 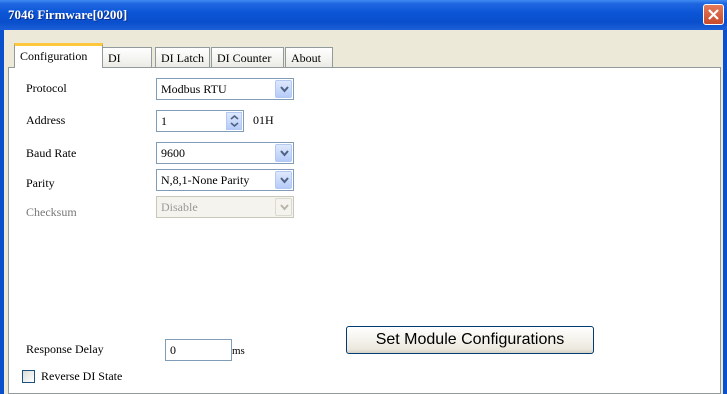 I want to click on up-down-arrows-icon, so click(x=234, y=121).